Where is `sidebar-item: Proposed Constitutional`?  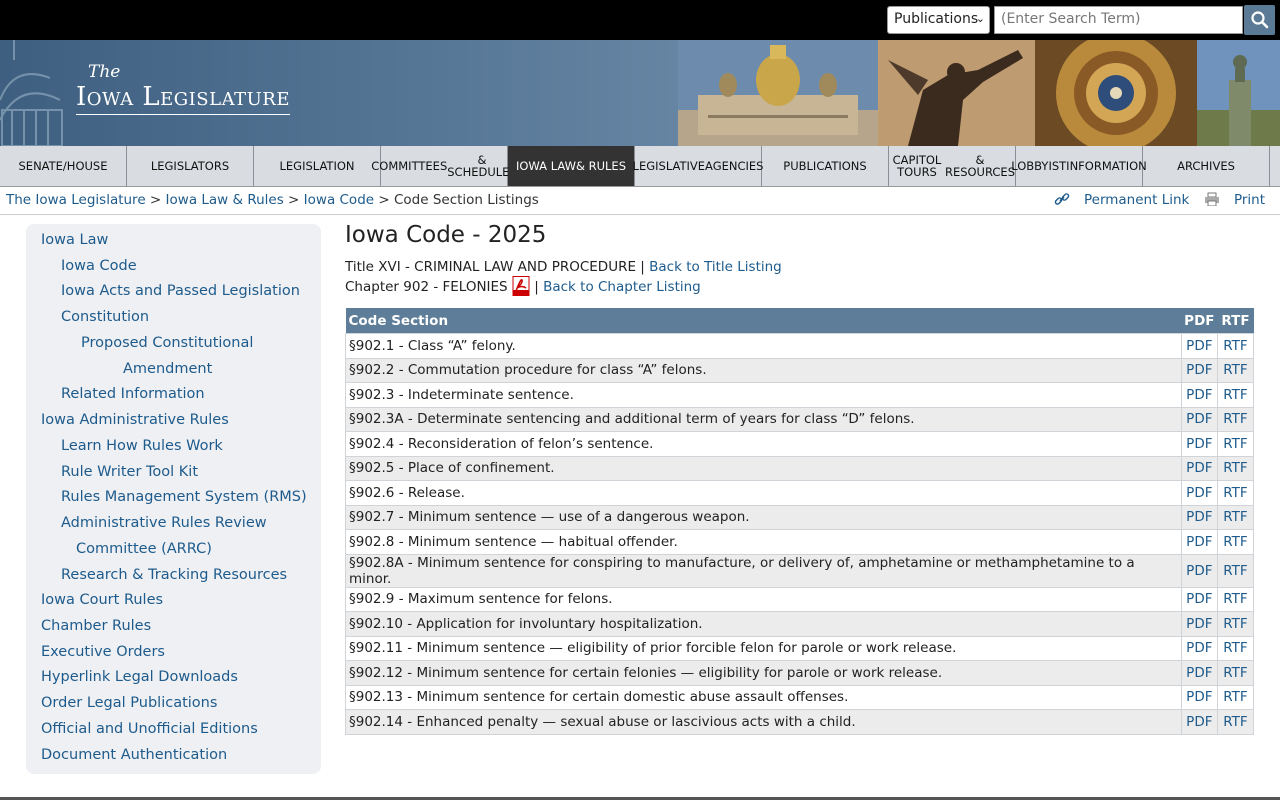
sidebar-item: Proposed Constitutional is located at coordinates (167, 343).